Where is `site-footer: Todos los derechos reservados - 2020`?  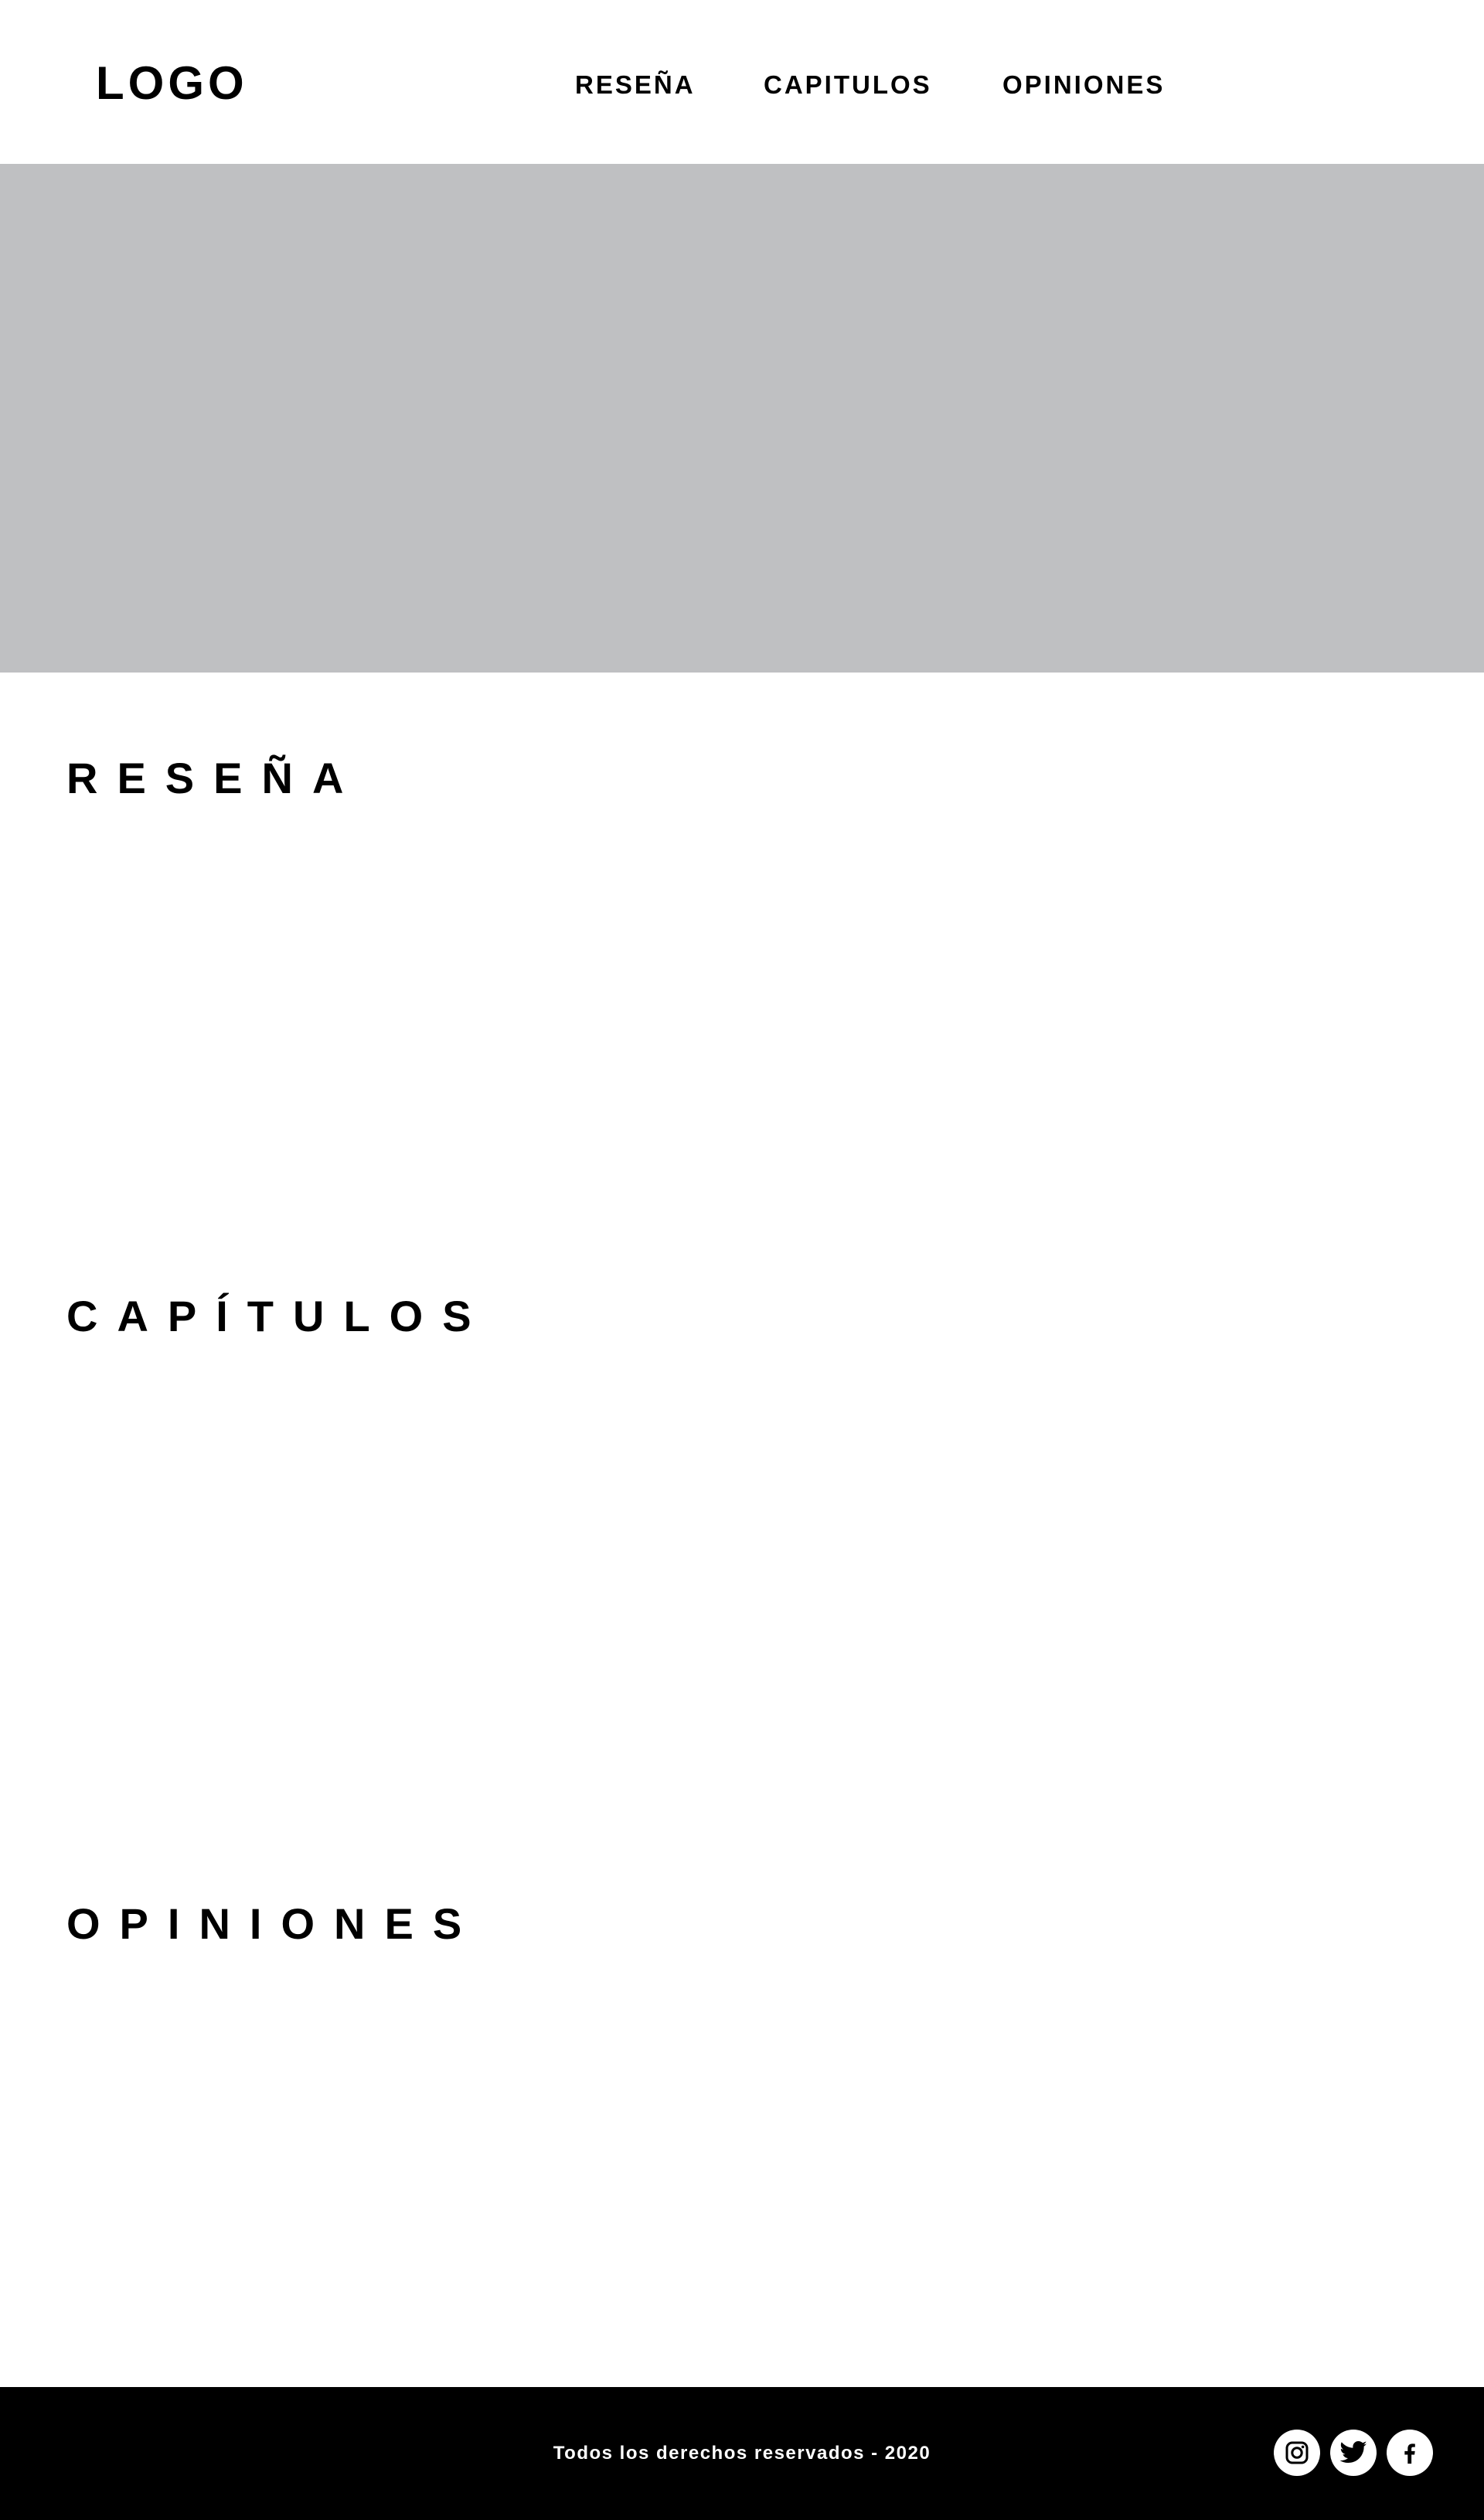 site-footer: Todos los derechos reservados - 2020 is located at coordinates (742, 2453).